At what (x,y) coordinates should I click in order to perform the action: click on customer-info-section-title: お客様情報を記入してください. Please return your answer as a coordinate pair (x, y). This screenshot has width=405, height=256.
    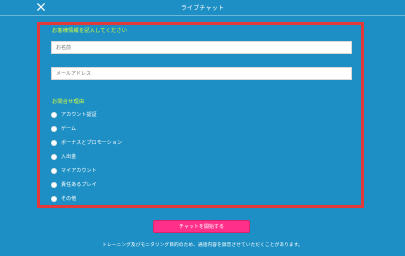
    Looking at the image, I should click on (90, 31).